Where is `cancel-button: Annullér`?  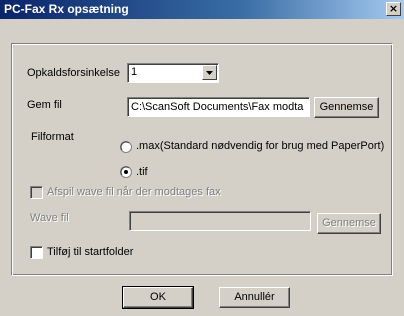
cancel-button: Annullér is located at coordinates (254, 297).